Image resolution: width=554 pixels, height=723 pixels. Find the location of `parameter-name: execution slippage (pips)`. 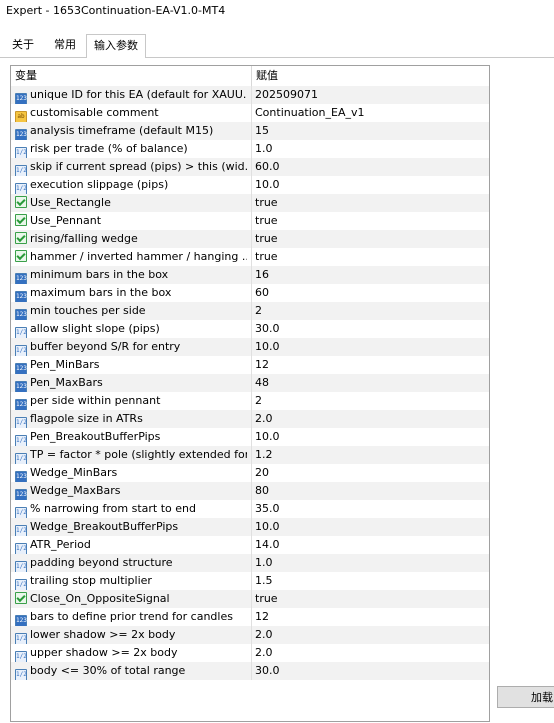

parameter-name: execution slippage (pips) is located at coordinates (99, 184).